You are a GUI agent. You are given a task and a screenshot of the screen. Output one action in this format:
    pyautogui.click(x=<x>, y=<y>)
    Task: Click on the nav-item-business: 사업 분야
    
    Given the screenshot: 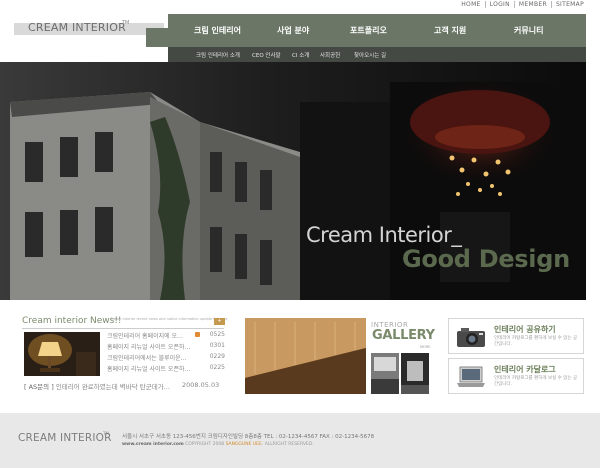 What is the action you would take?
    pyautogui.click(x=293, y=30)
    